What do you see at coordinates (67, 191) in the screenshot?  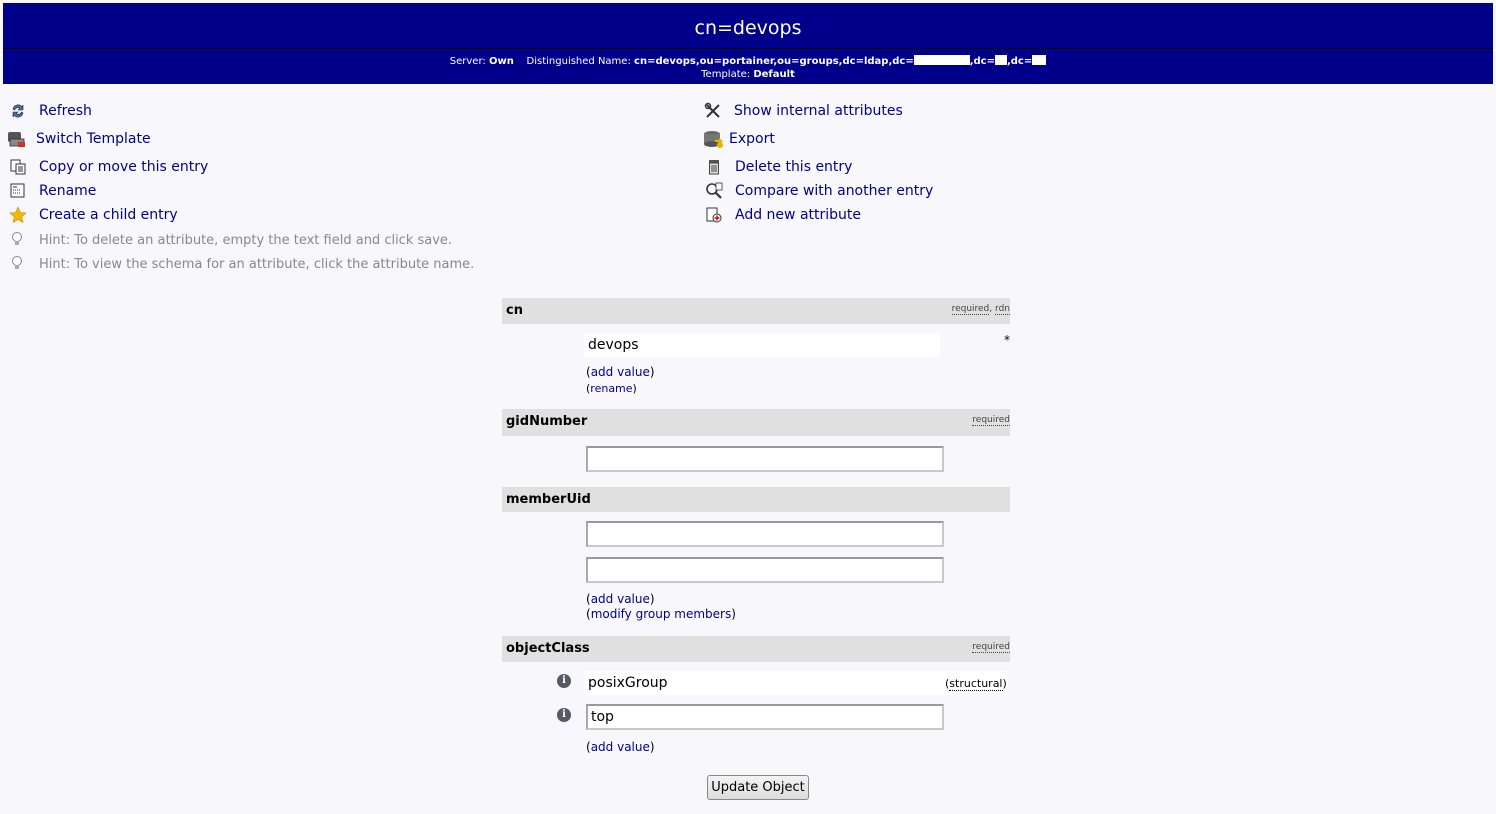 I see `rename-link: Rename` at bounding box center [67, 191].